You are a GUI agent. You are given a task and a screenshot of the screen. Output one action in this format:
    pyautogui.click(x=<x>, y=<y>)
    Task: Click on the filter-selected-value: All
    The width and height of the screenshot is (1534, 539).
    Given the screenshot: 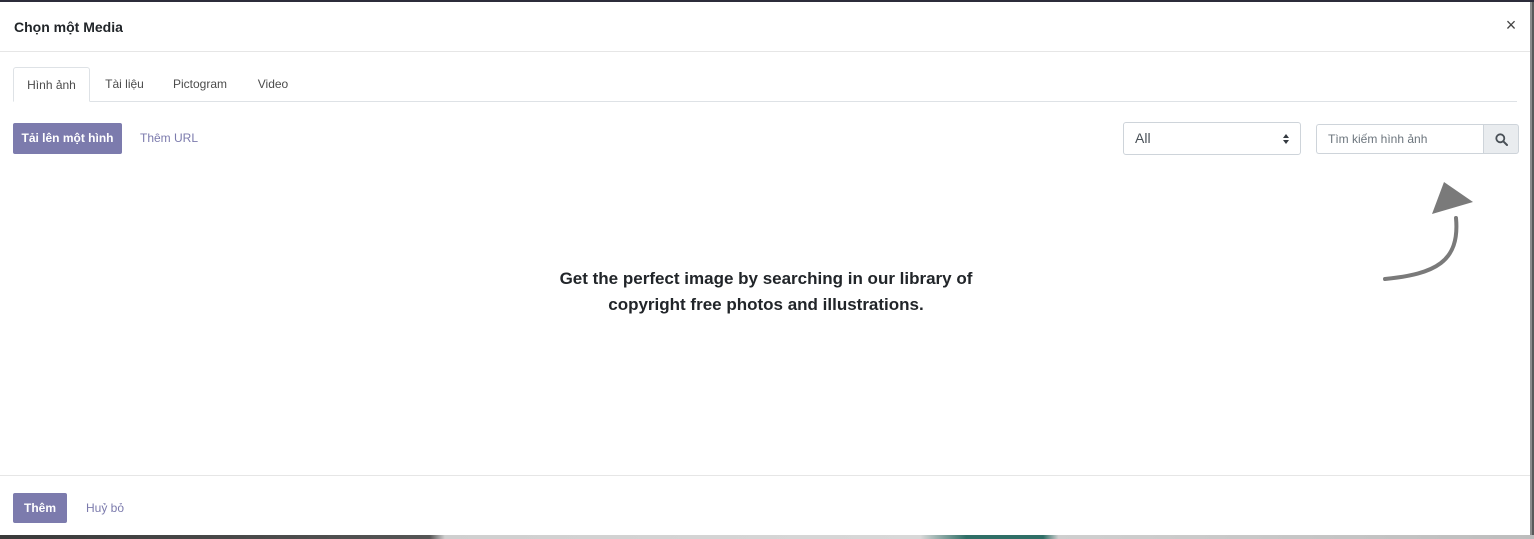 What is the action you would take?
    pyautogui.click(x=1143, y=138)
    